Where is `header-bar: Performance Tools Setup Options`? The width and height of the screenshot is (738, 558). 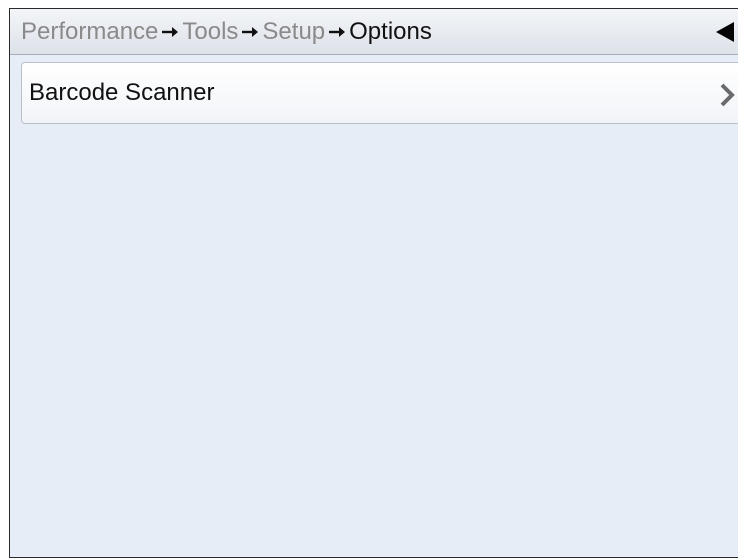 header-bar: Performance Tools Setup Options is located at coordinates (374, 32).